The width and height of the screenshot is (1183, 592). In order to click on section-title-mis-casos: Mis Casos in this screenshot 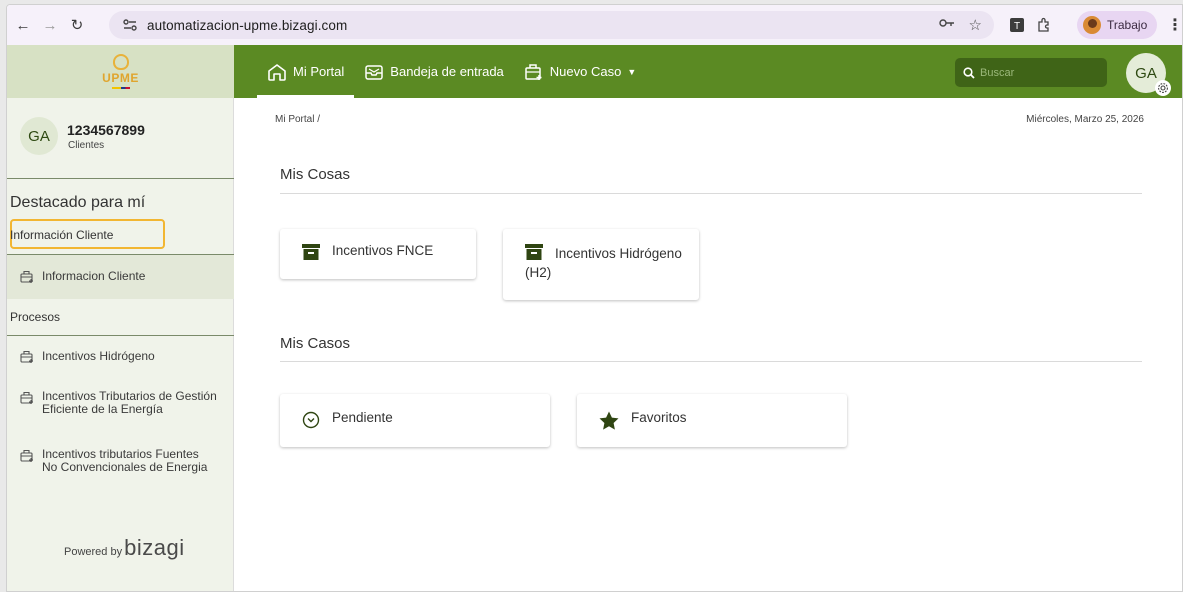, I will do `click(315, 343)`.